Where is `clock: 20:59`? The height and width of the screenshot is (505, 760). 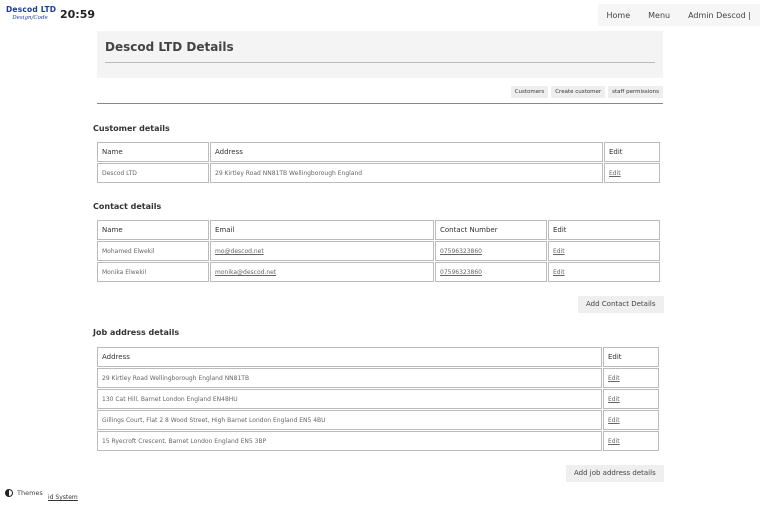 clock: 20:59 is located at coordinates (78, 14).